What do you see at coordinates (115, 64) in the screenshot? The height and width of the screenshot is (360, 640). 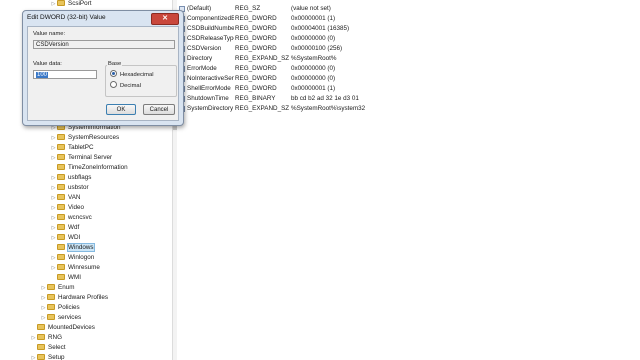 I see `base-label: Base` at bounding box center [115, 64].